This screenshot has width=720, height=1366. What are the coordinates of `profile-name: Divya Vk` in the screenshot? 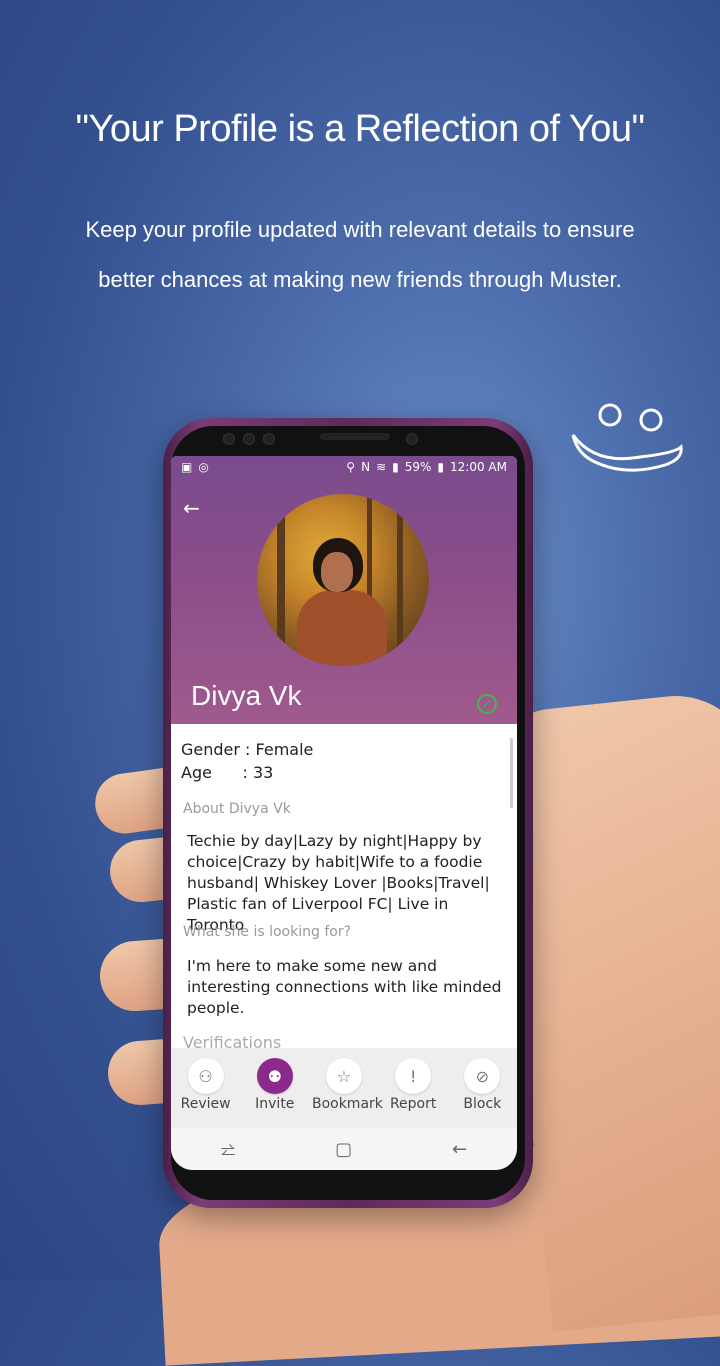 It's located at (246, 695).